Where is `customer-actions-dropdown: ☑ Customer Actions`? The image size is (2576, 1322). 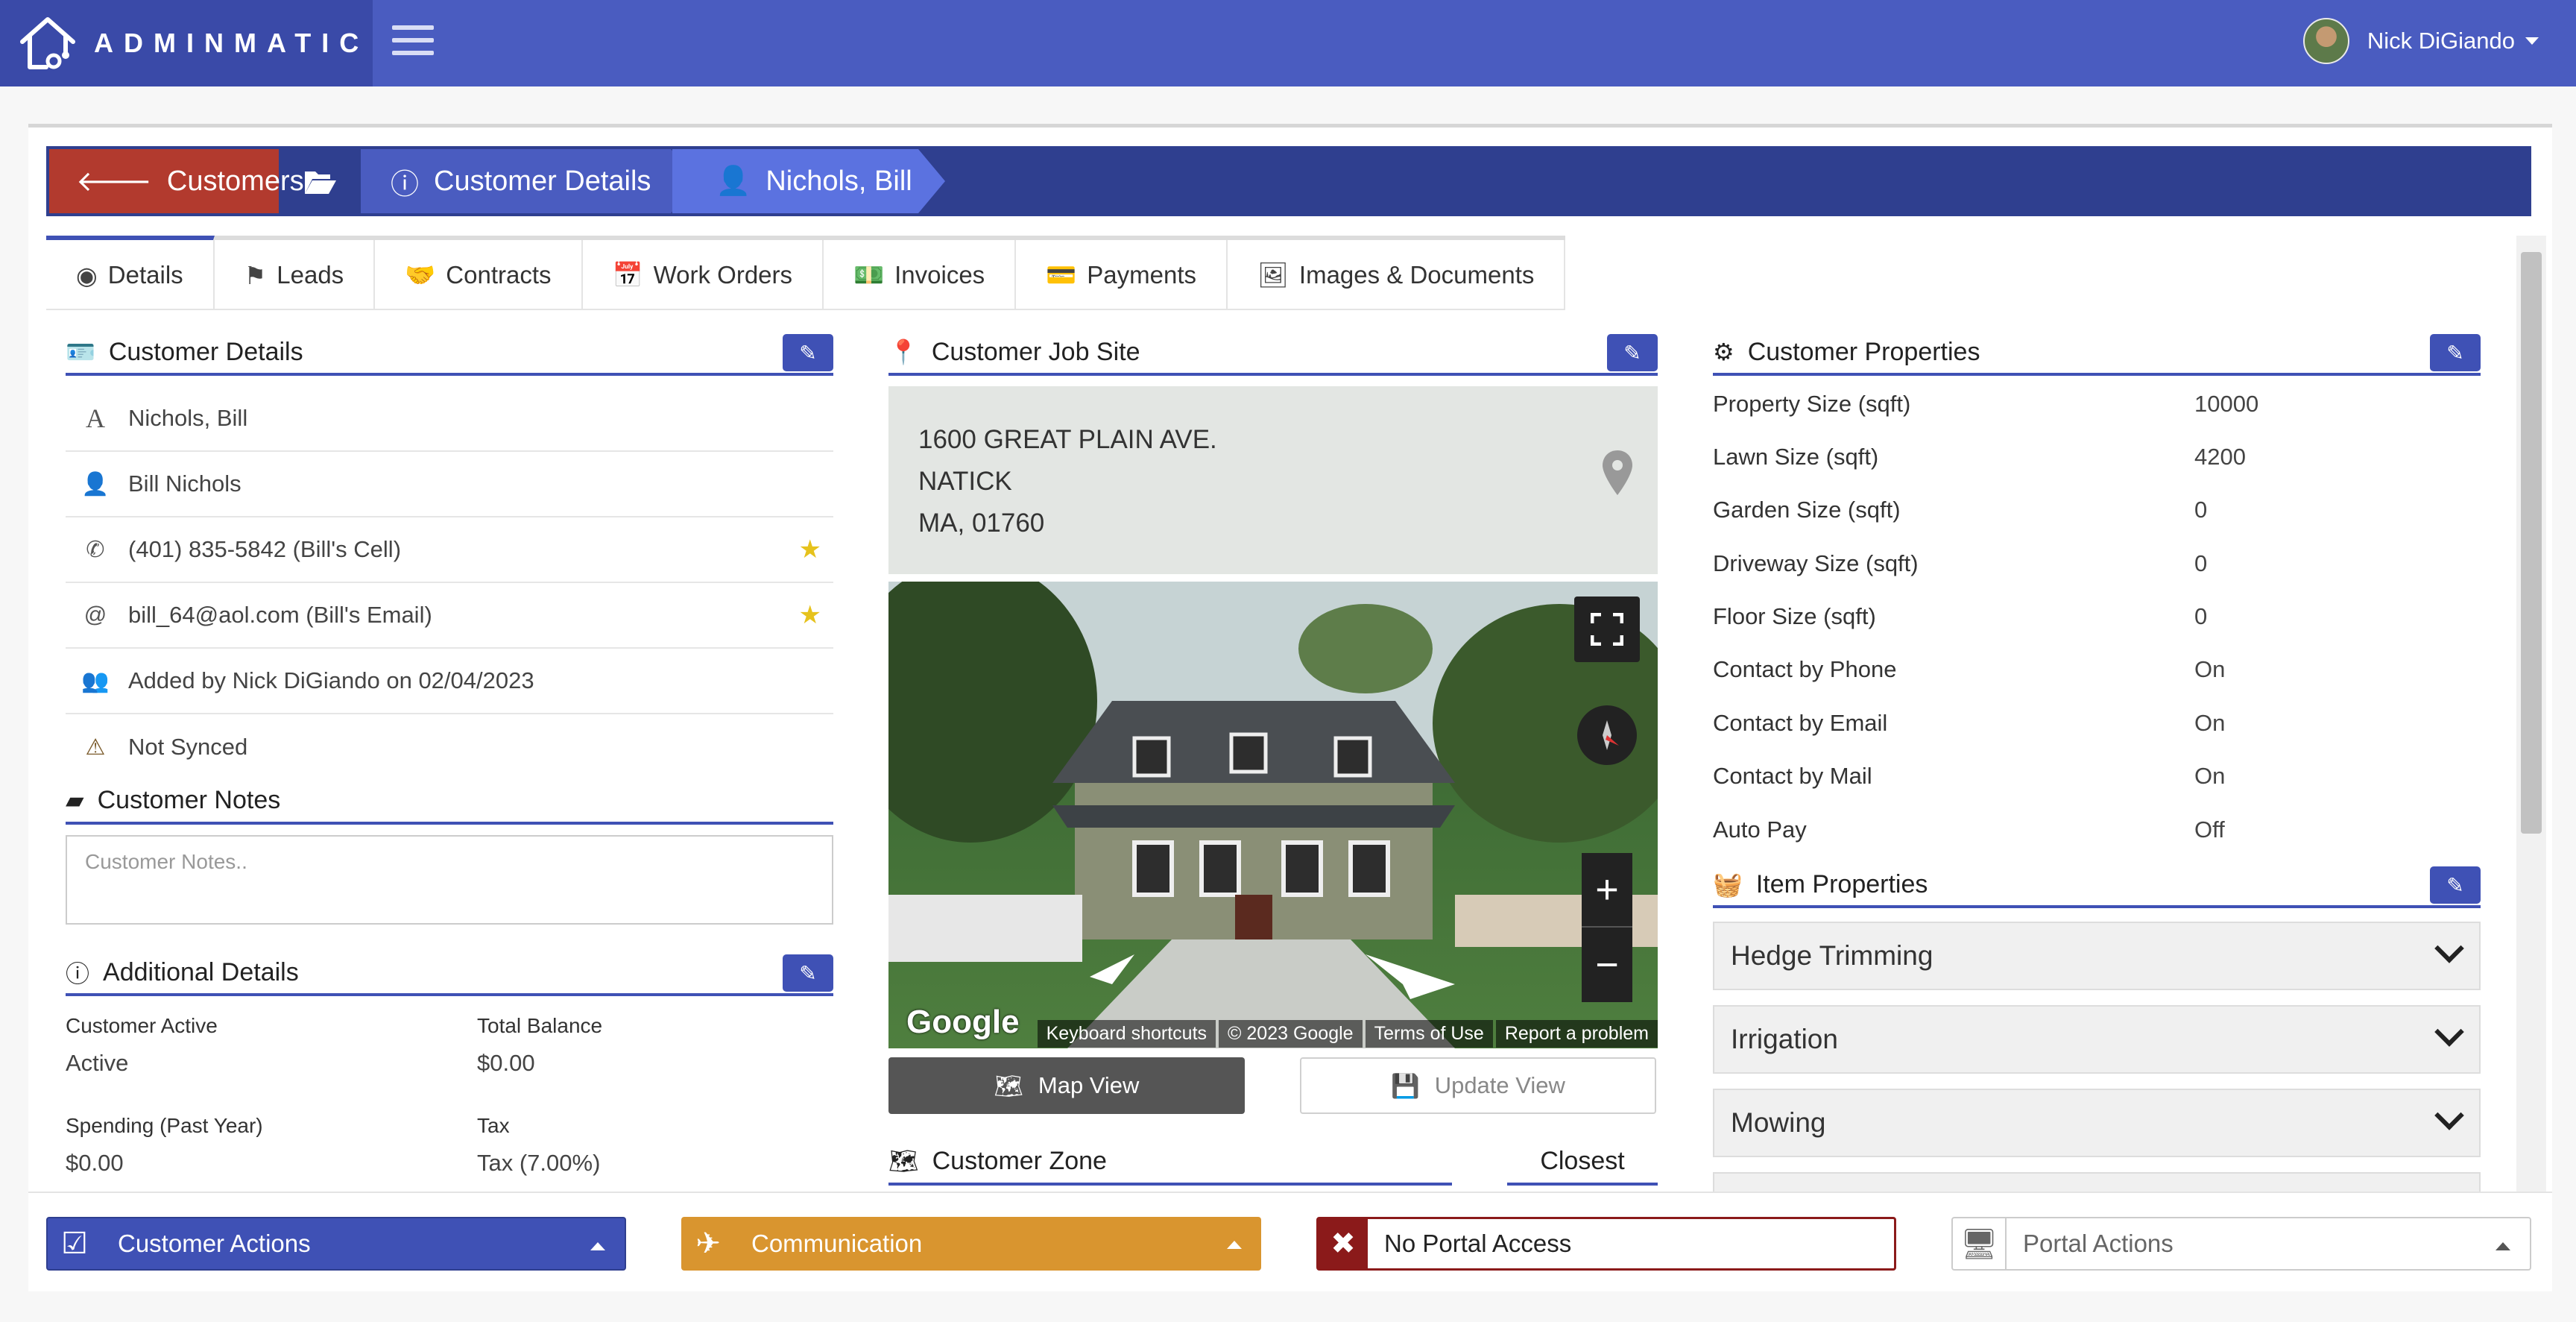 customer-actions-dropdown: ☑ Customer Actions is located at coordinates (336, 1244).